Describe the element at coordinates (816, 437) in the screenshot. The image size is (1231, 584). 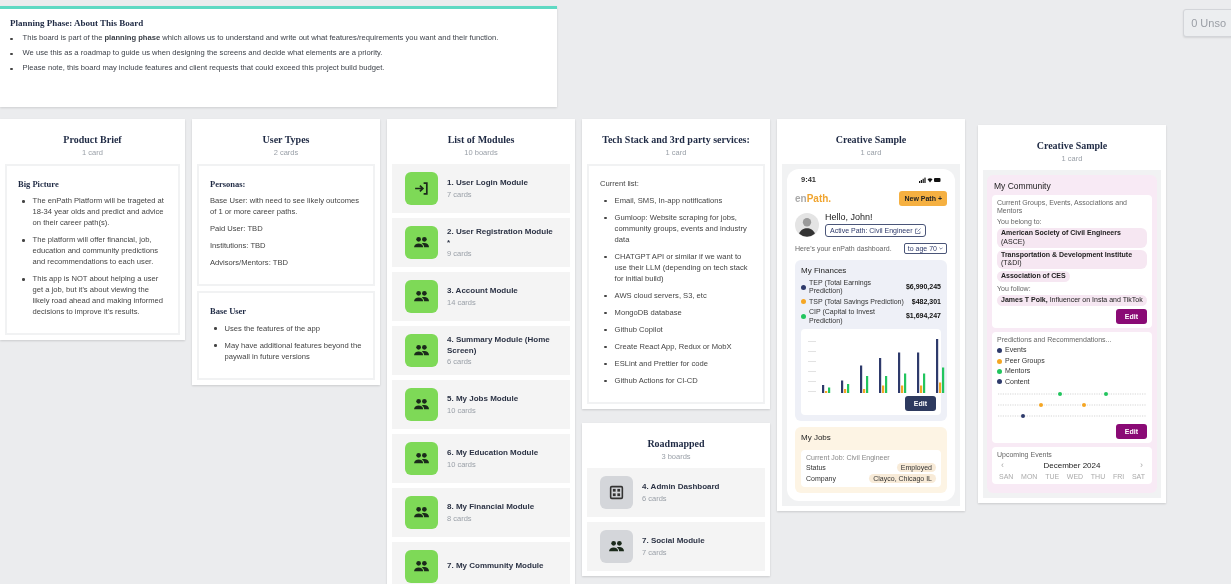
I see `panel-title: My Jobs` at that location.